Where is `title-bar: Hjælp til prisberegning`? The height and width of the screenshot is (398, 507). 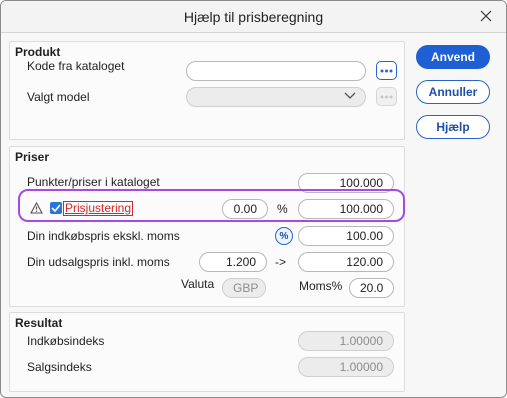
title-bar: Hjælp til prisberegning is located at coordinates (253, 17).